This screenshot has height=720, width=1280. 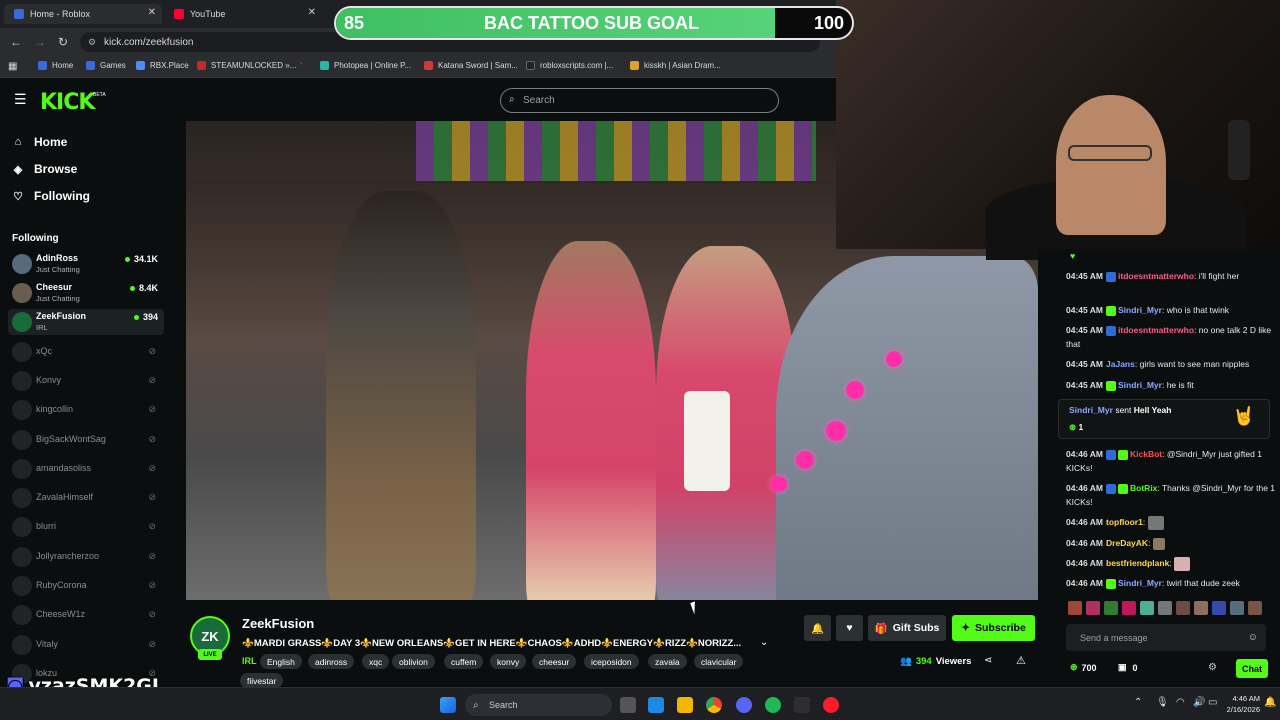 What do you see at coordinates (1124, 522) in the screenshot?
I see `message-user: topfloor1` at bounding box center [1124, 522].